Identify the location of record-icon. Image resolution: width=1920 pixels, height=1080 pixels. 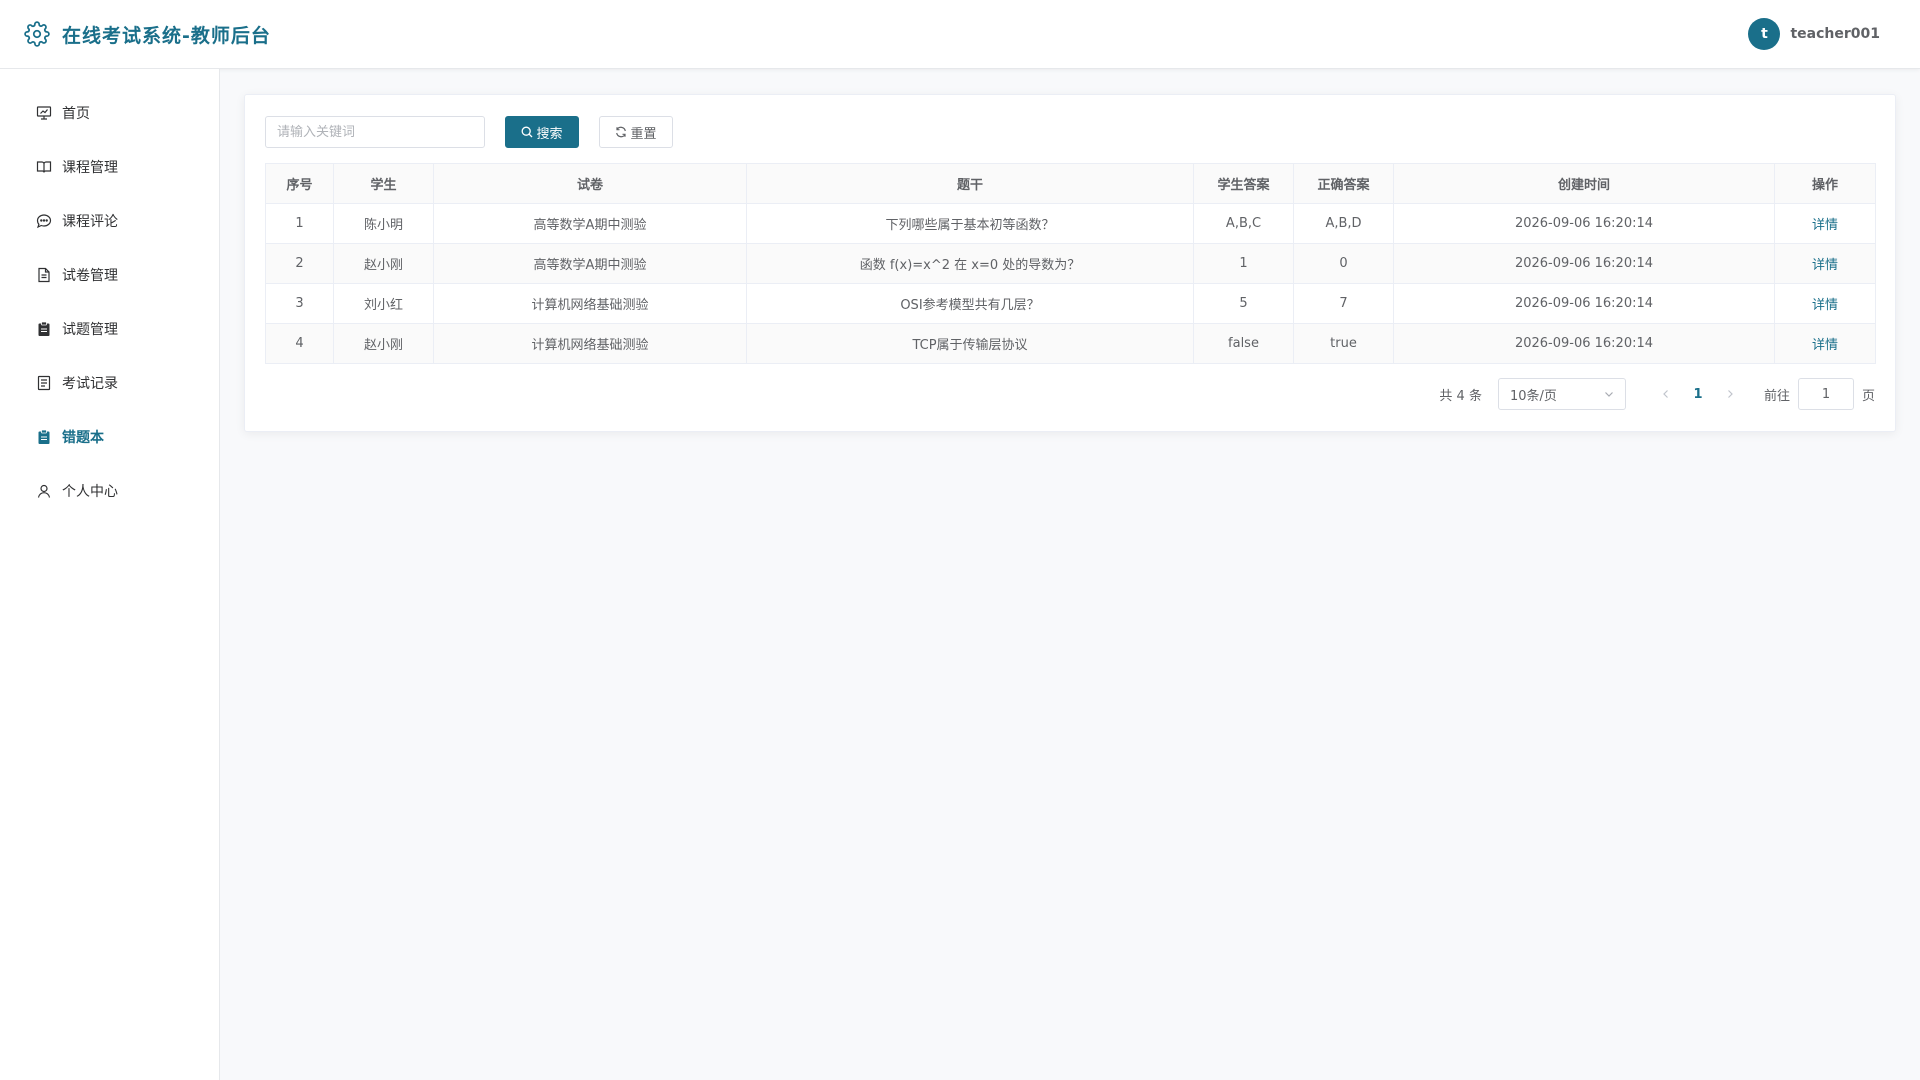
(44, 383).